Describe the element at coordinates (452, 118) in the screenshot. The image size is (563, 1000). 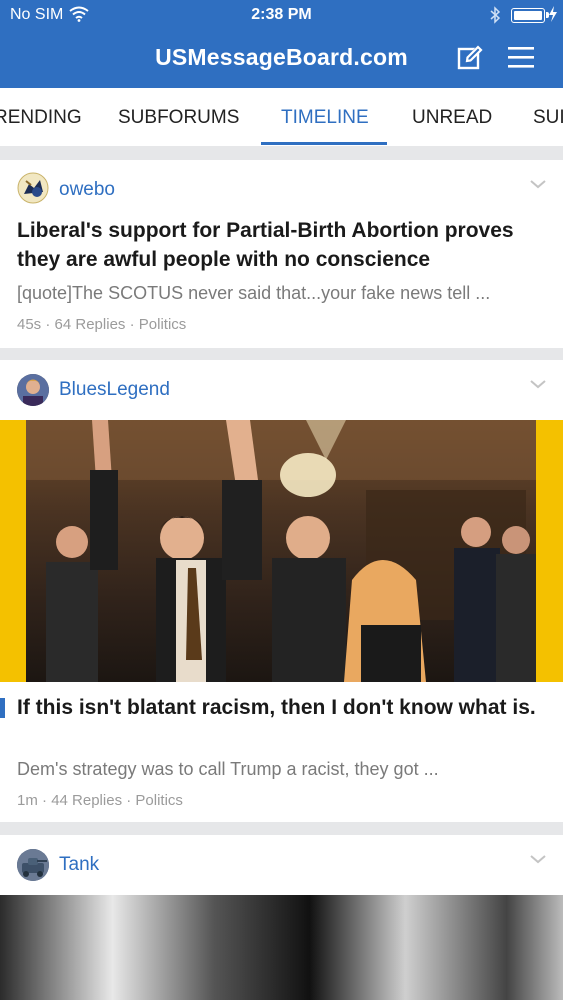
I see `tab-unread: UNREAD` at that location.